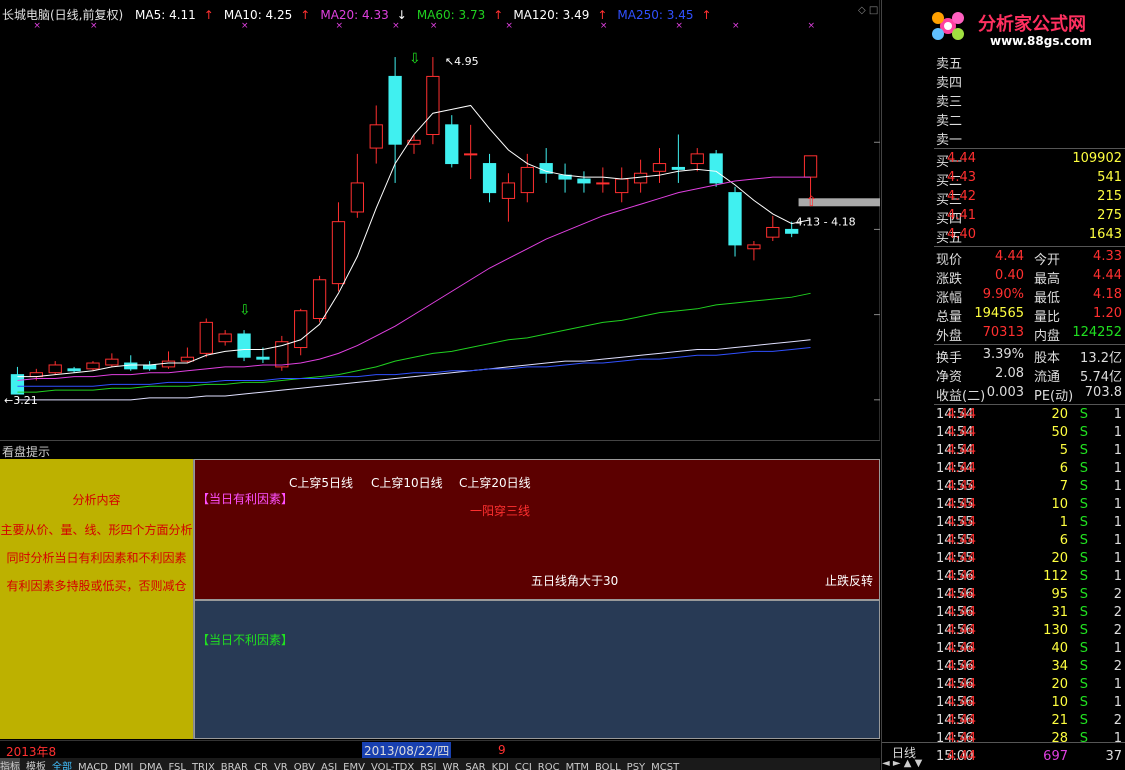 The width and height of the screenshot is (1125, 770). I want to click on indicator-tab: MTM, so click(577, 766).